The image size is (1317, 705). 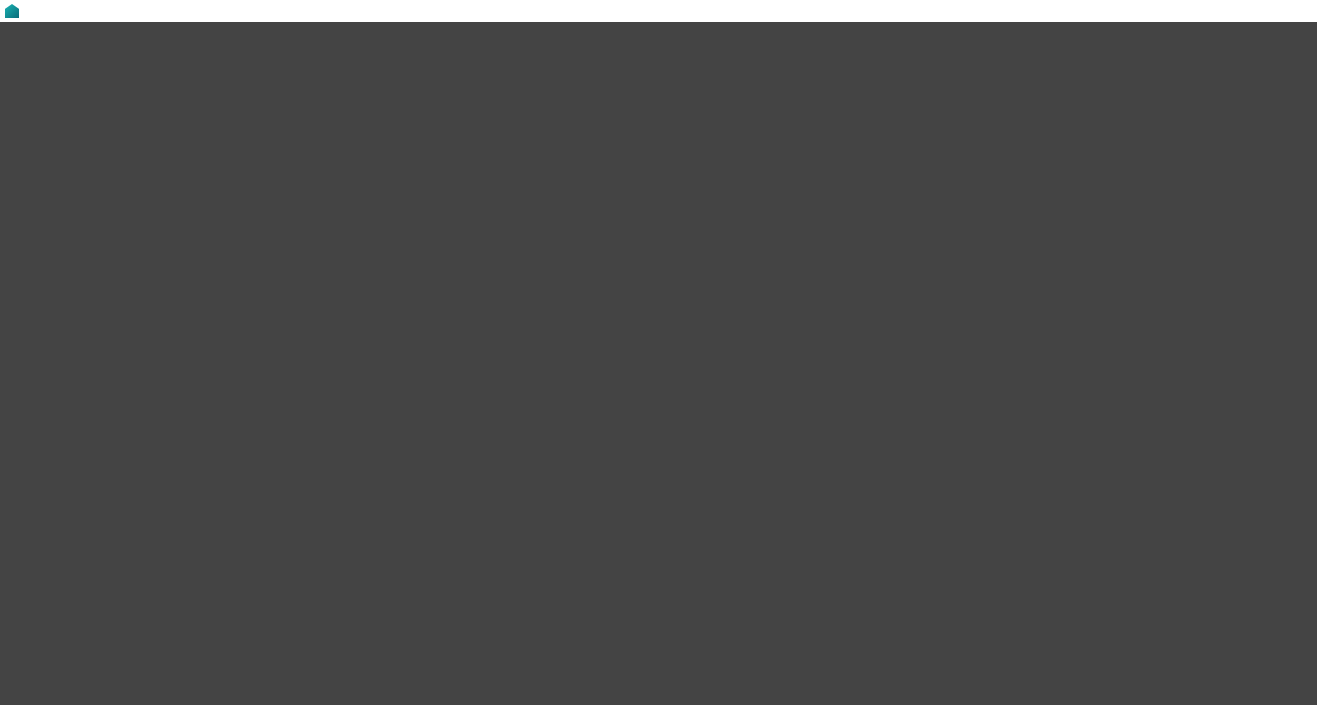 What do you see at coordinates (658, 11) in the screenshot?
I see `title-bar` at bounding box center [658, 11].